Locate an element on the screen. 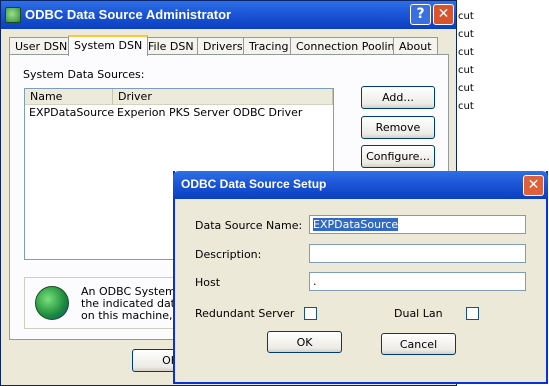  tab-user-dsn: User DSN is located at coordinates (41, 46).